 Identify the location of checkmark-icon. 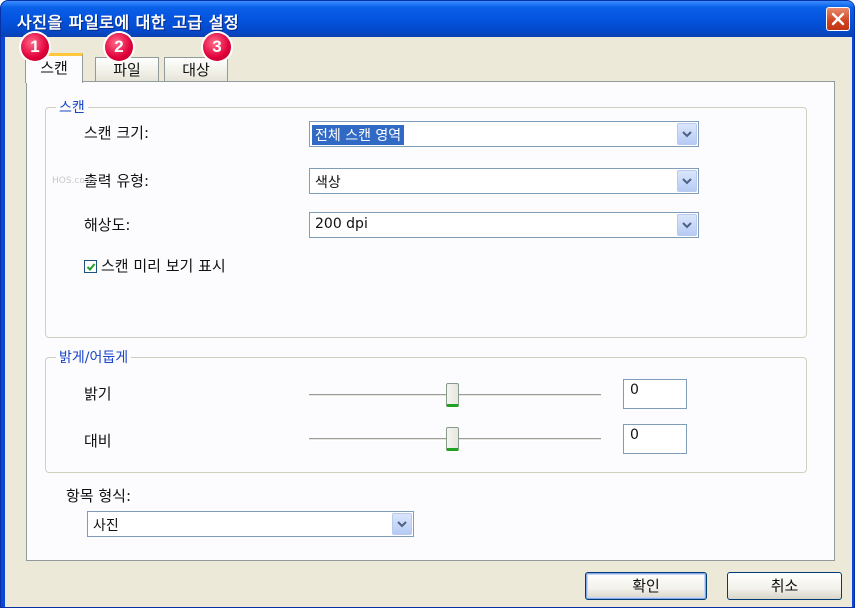
(90, 266).